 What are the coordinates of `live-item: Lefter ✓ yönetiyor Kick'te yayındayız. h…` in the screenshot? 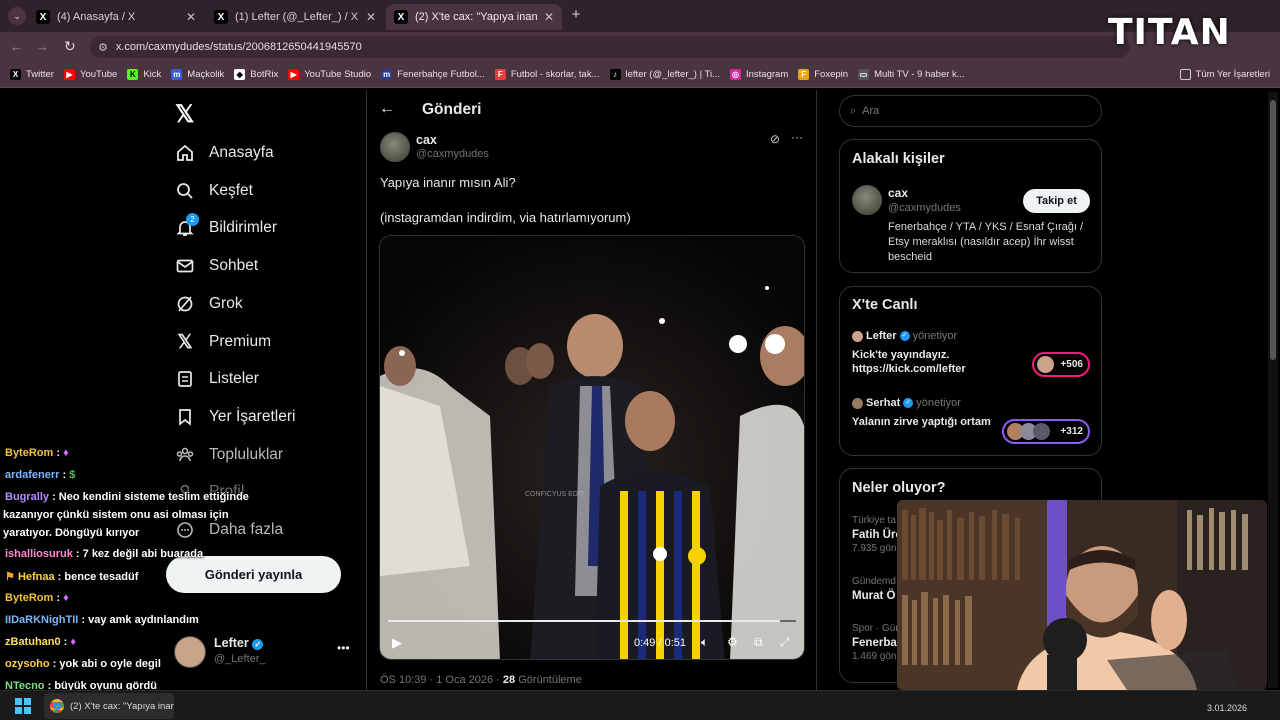 It's located at (972, 355).